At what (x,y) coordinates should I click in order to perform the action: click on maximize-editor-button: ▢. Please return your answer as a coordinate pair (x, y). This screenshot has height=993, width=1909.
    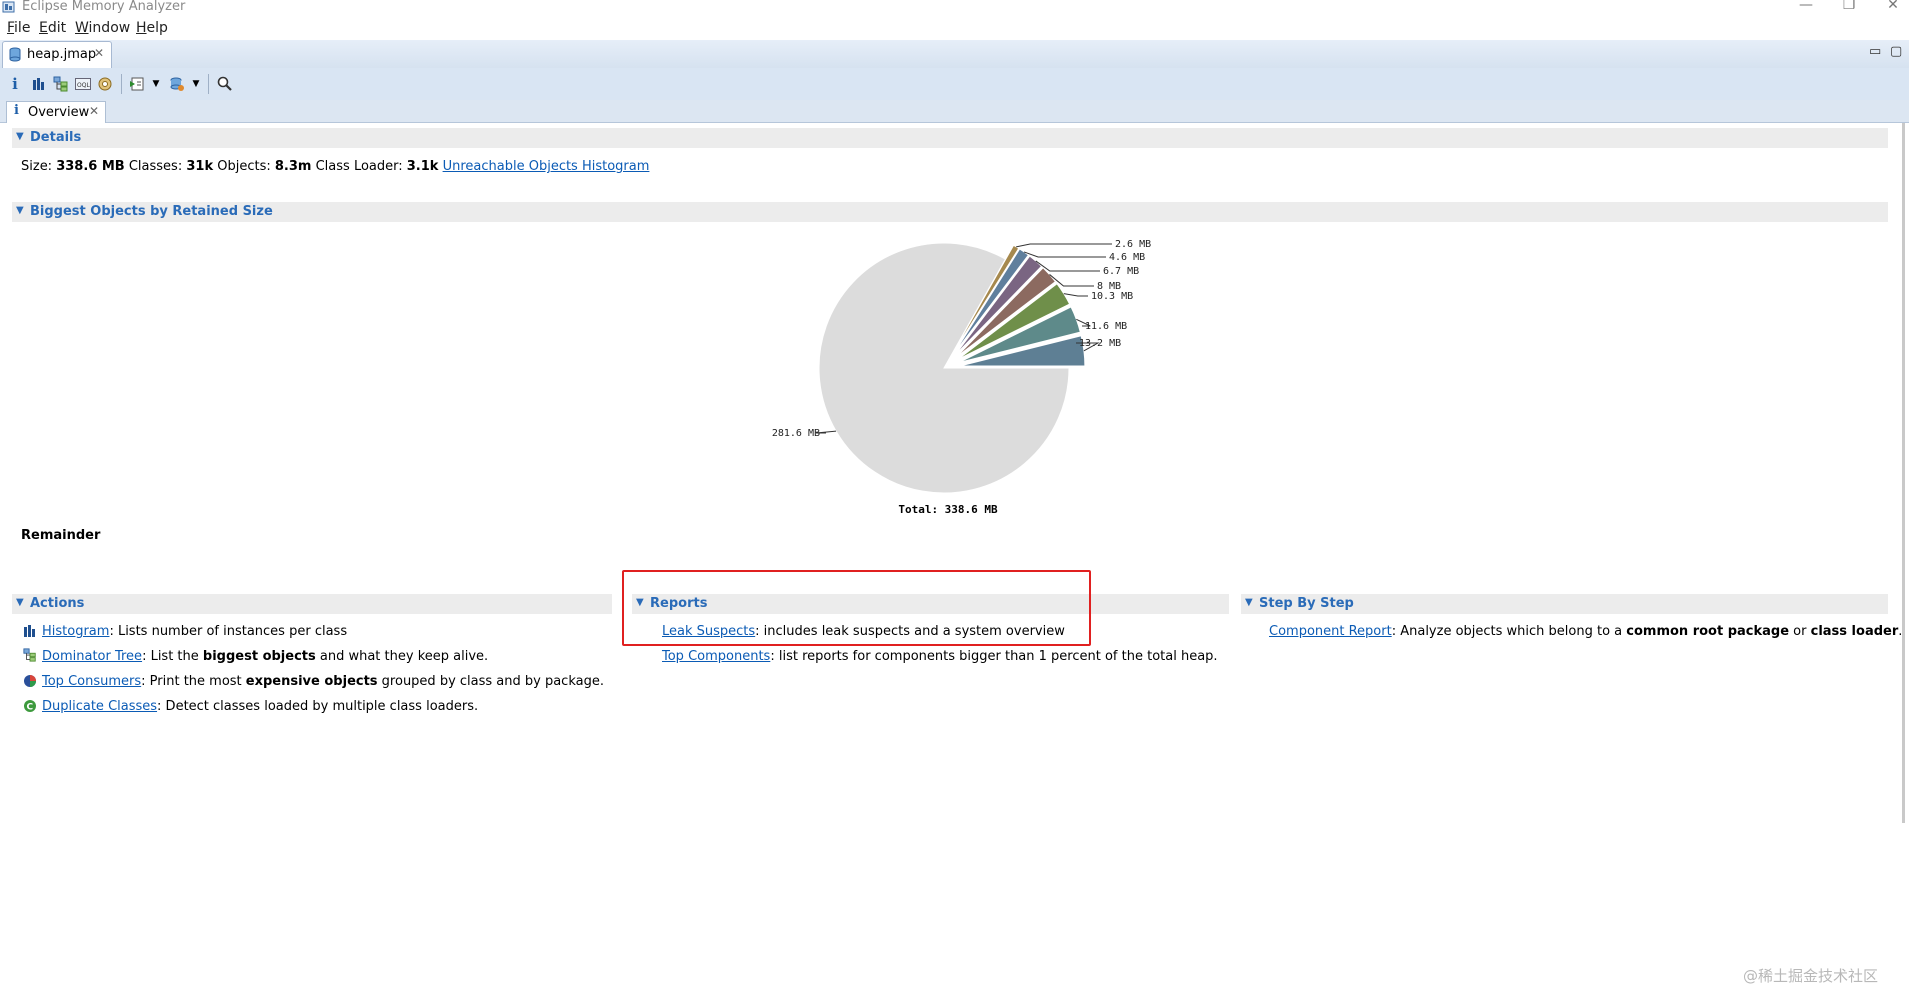
    Looking at the image, I should click on (1896, 51).